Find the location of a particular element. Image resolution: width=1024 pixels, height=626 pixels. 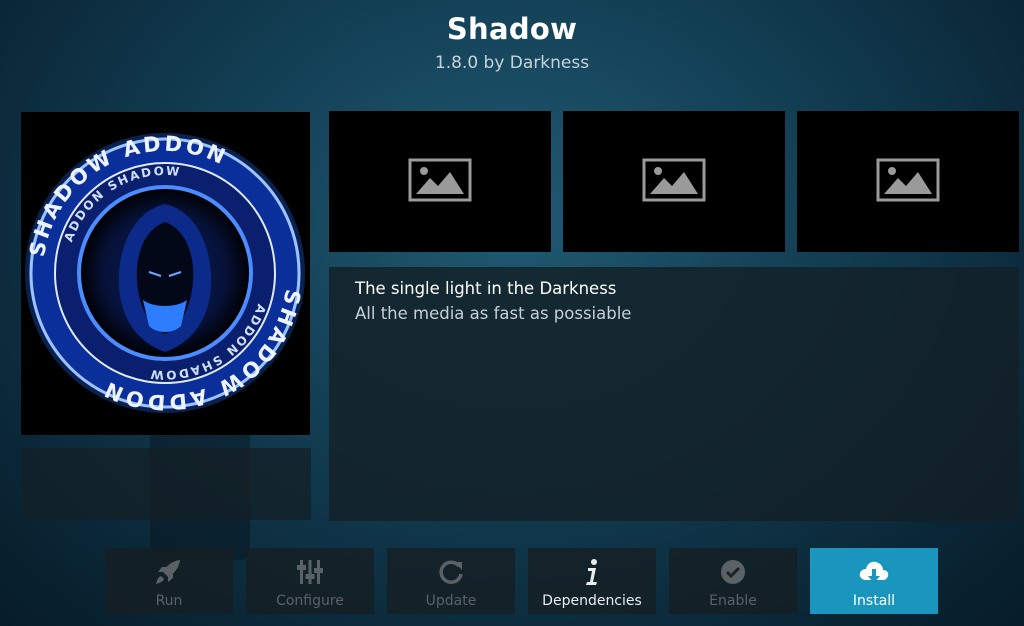

description-title: The single light in the Darkness is located at coordinates (486, 288).